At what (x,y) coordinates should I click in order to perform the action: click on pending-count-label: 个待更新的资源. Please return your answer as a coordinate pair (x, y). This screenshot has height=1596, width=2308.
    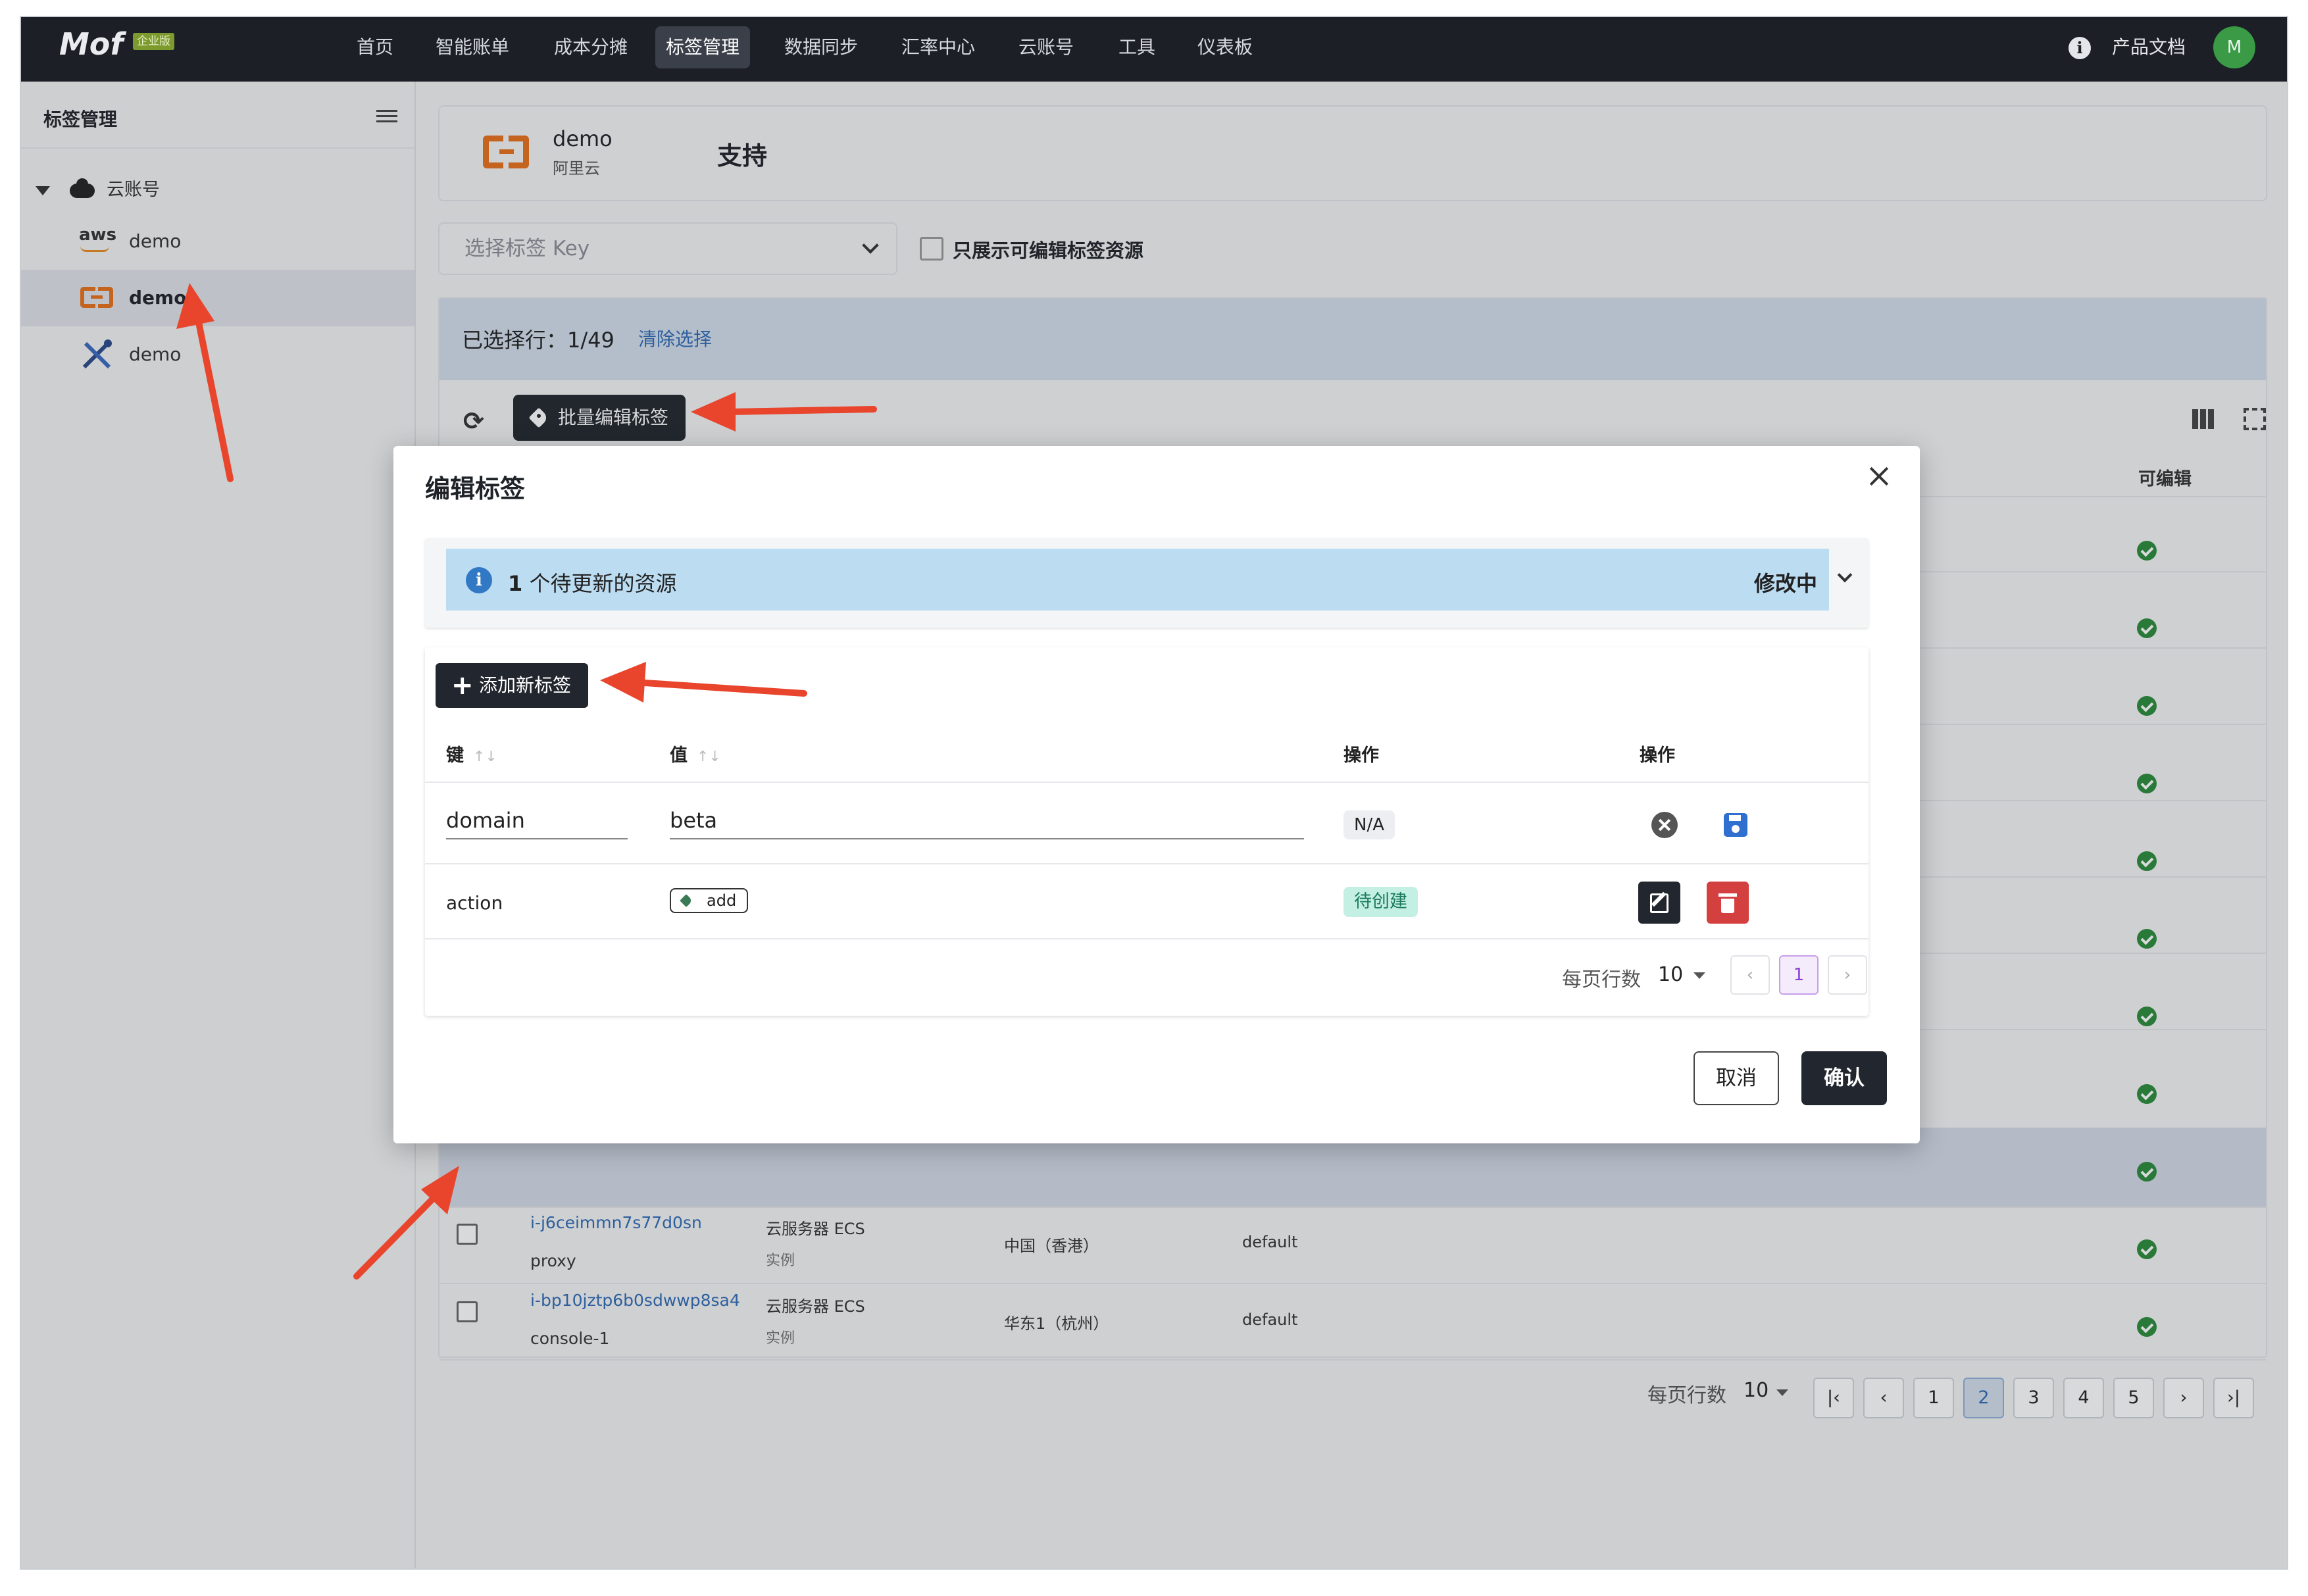
    Looking at the image, I should click on (603, 583).